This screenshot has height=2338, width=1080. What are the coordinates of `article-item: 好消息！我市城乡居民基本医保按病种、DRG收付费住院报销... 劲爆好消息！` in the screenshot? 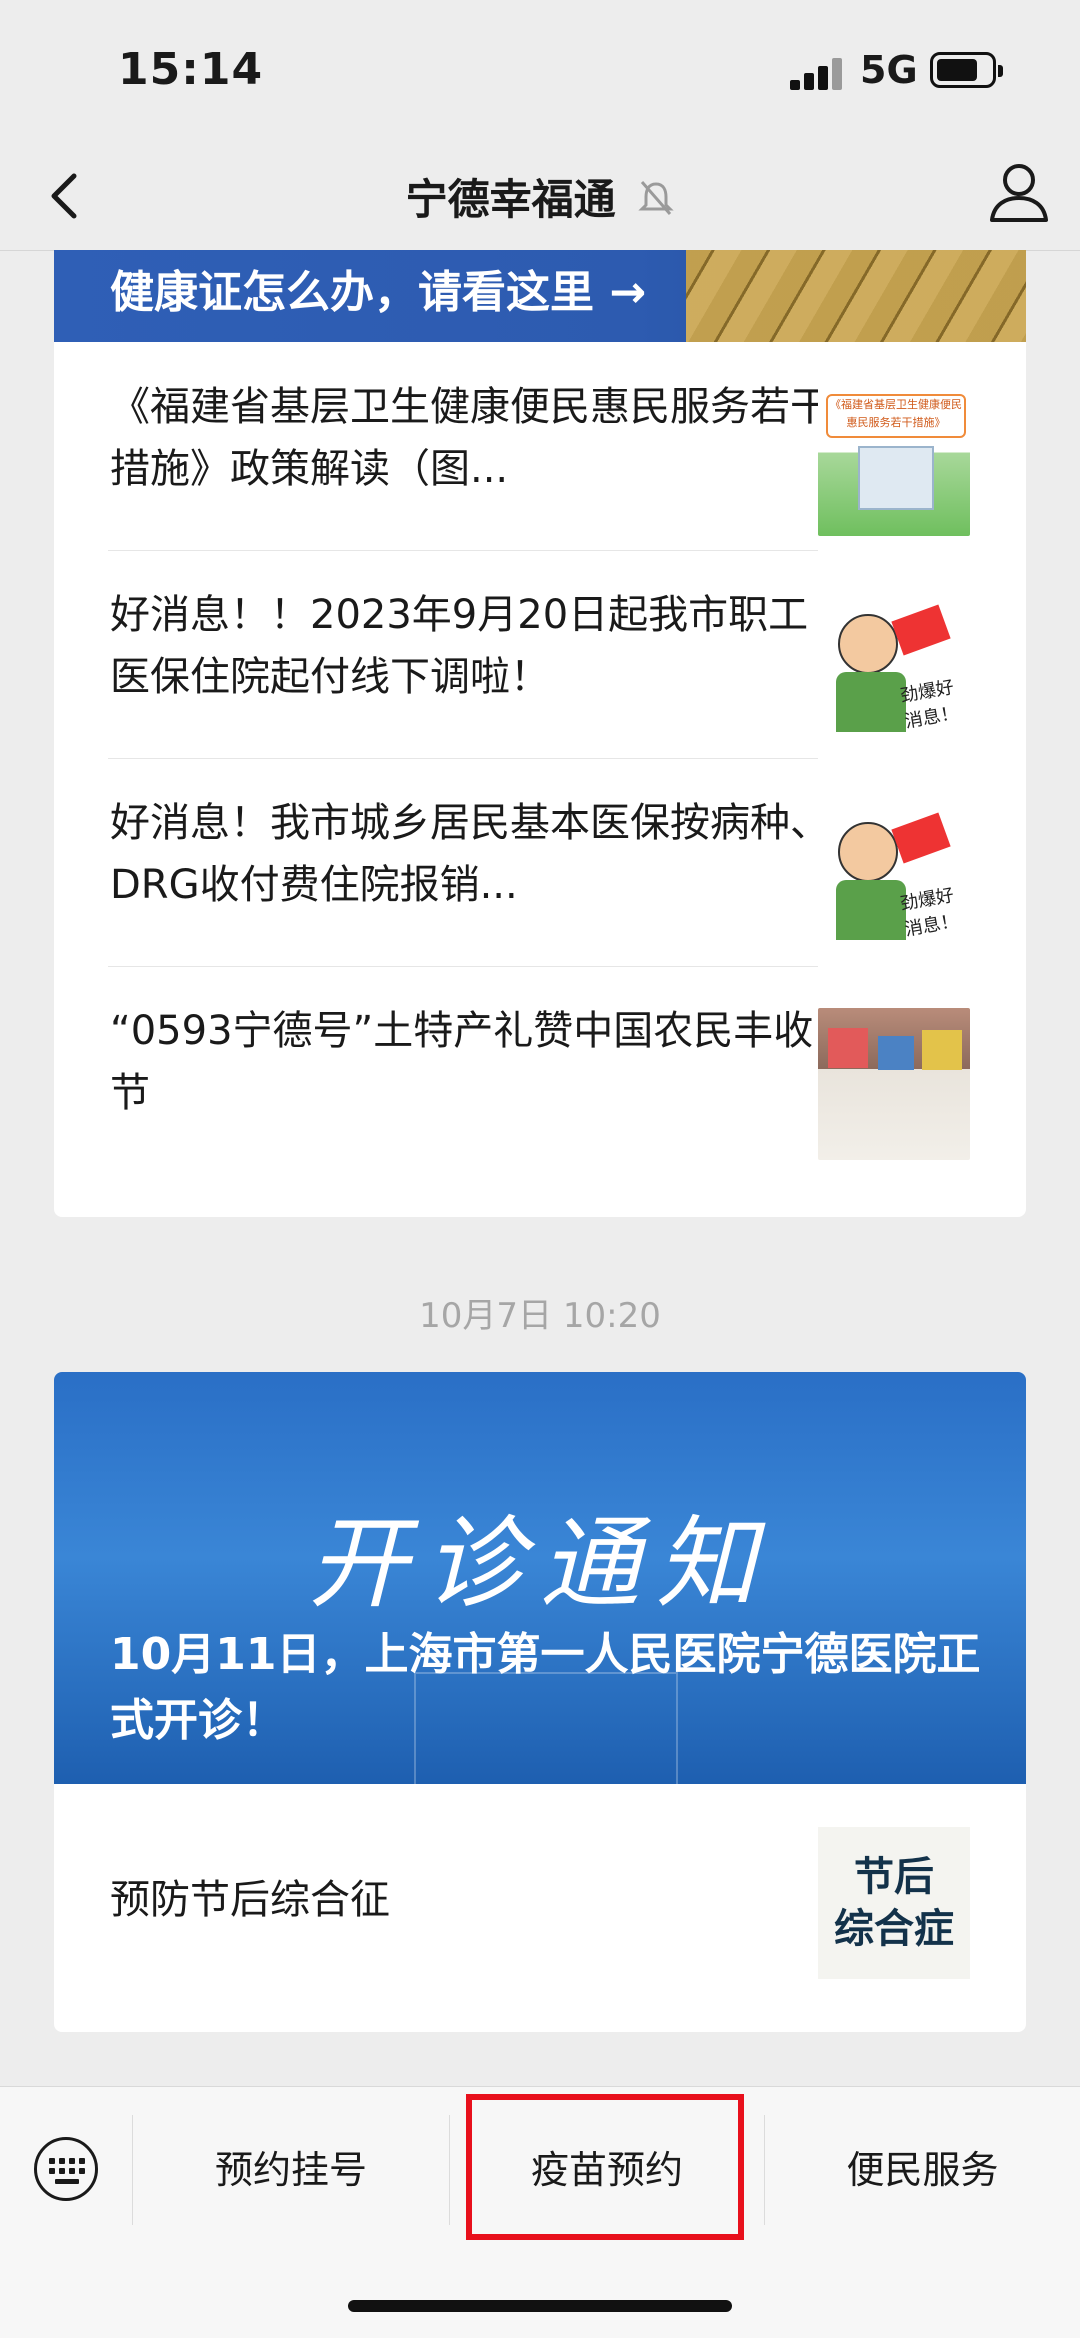 It's located at (540, 862).